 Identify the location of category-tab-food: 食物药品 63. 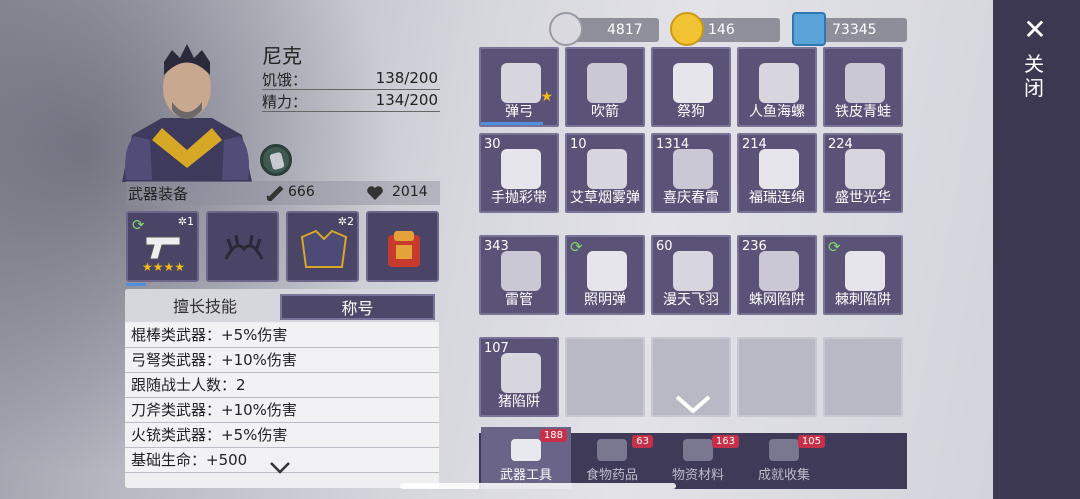
(612, 461).